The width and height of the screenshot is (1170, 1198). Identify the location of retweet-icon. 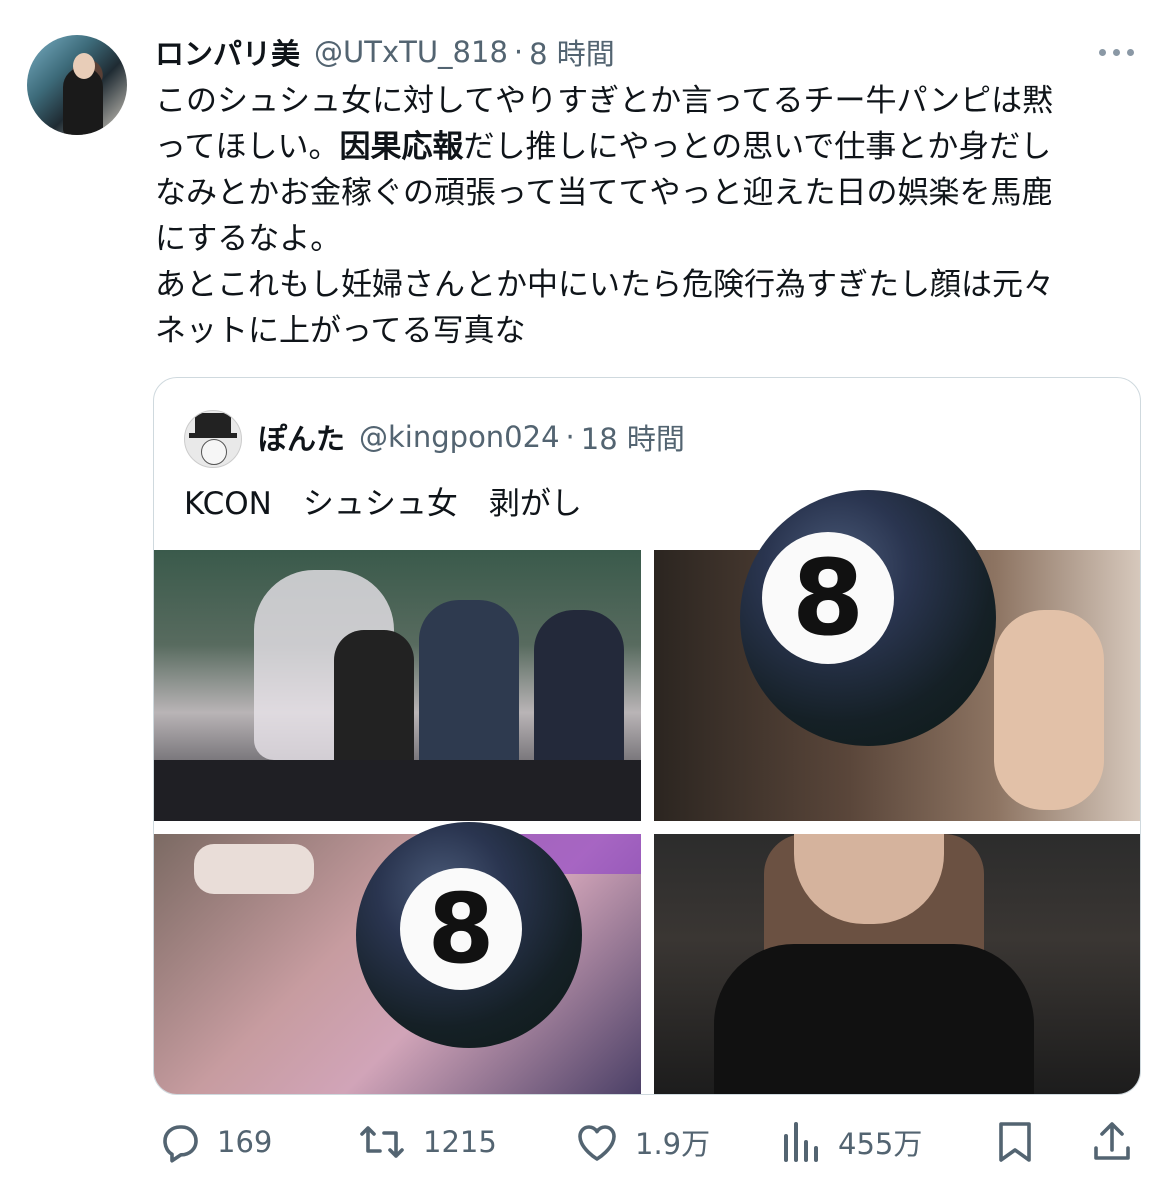
(382, 1142).